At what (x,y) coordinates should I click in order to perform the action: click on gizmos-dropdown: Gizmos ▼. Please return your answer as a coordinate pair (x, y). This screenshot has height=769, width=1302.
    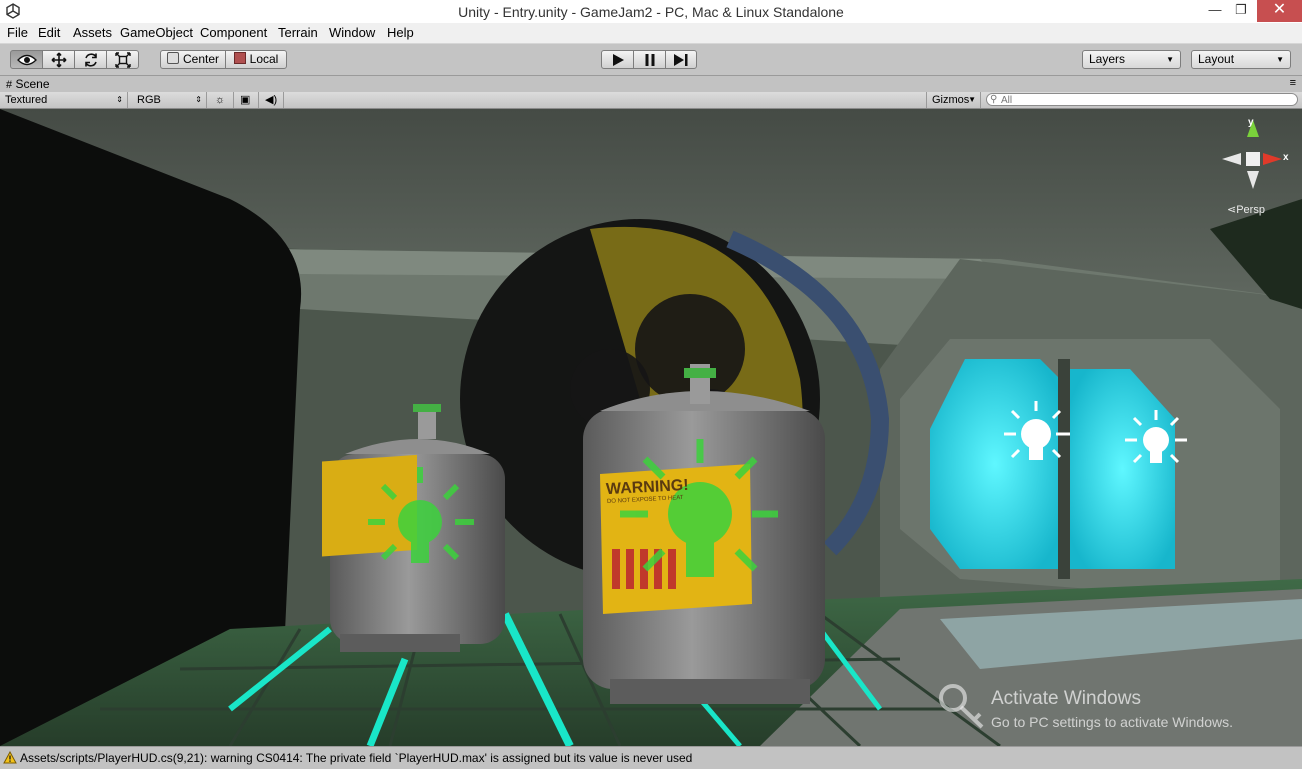
    Looking at the image, I should click on (953, 100).